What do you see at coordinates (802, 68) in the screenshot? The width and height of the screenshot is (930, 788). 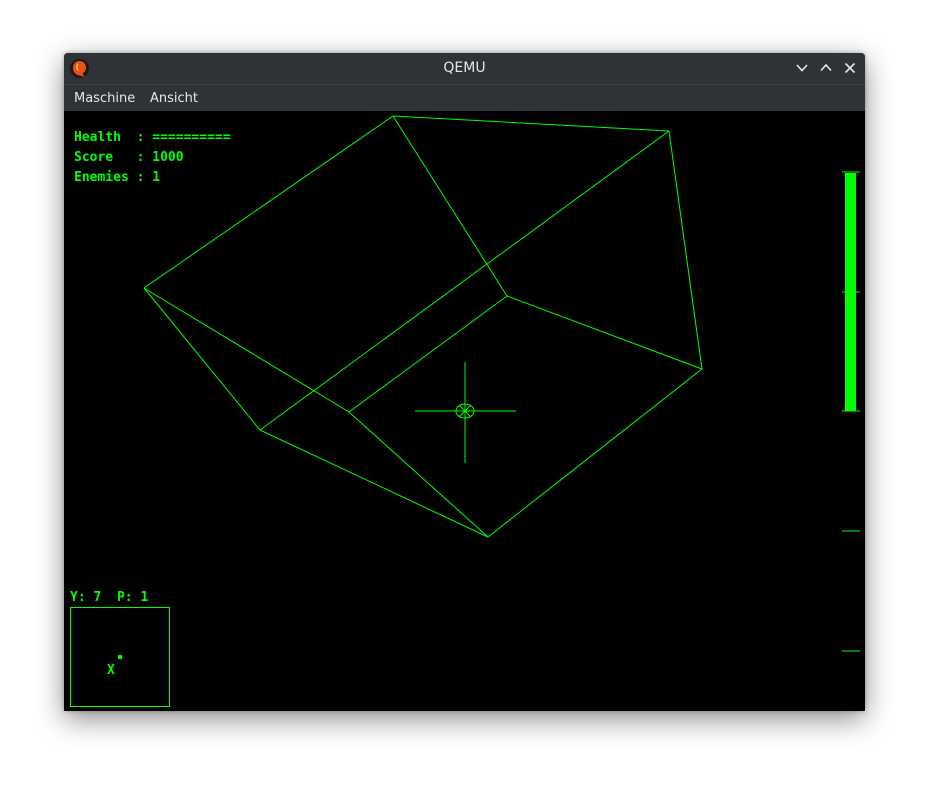 I see `chevron-down-icon` at bounding box center [802, 68].